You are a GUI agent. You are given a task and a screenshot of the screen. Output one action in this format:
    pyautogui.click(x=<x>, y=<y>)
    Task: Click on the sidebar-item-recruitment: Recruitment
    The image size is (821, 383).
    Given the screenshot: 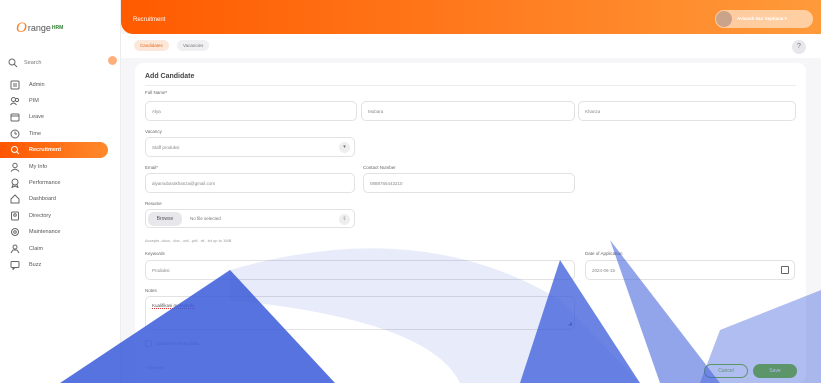 What is the action you would take?
    pyautogui.click(x=54, y=150)
    